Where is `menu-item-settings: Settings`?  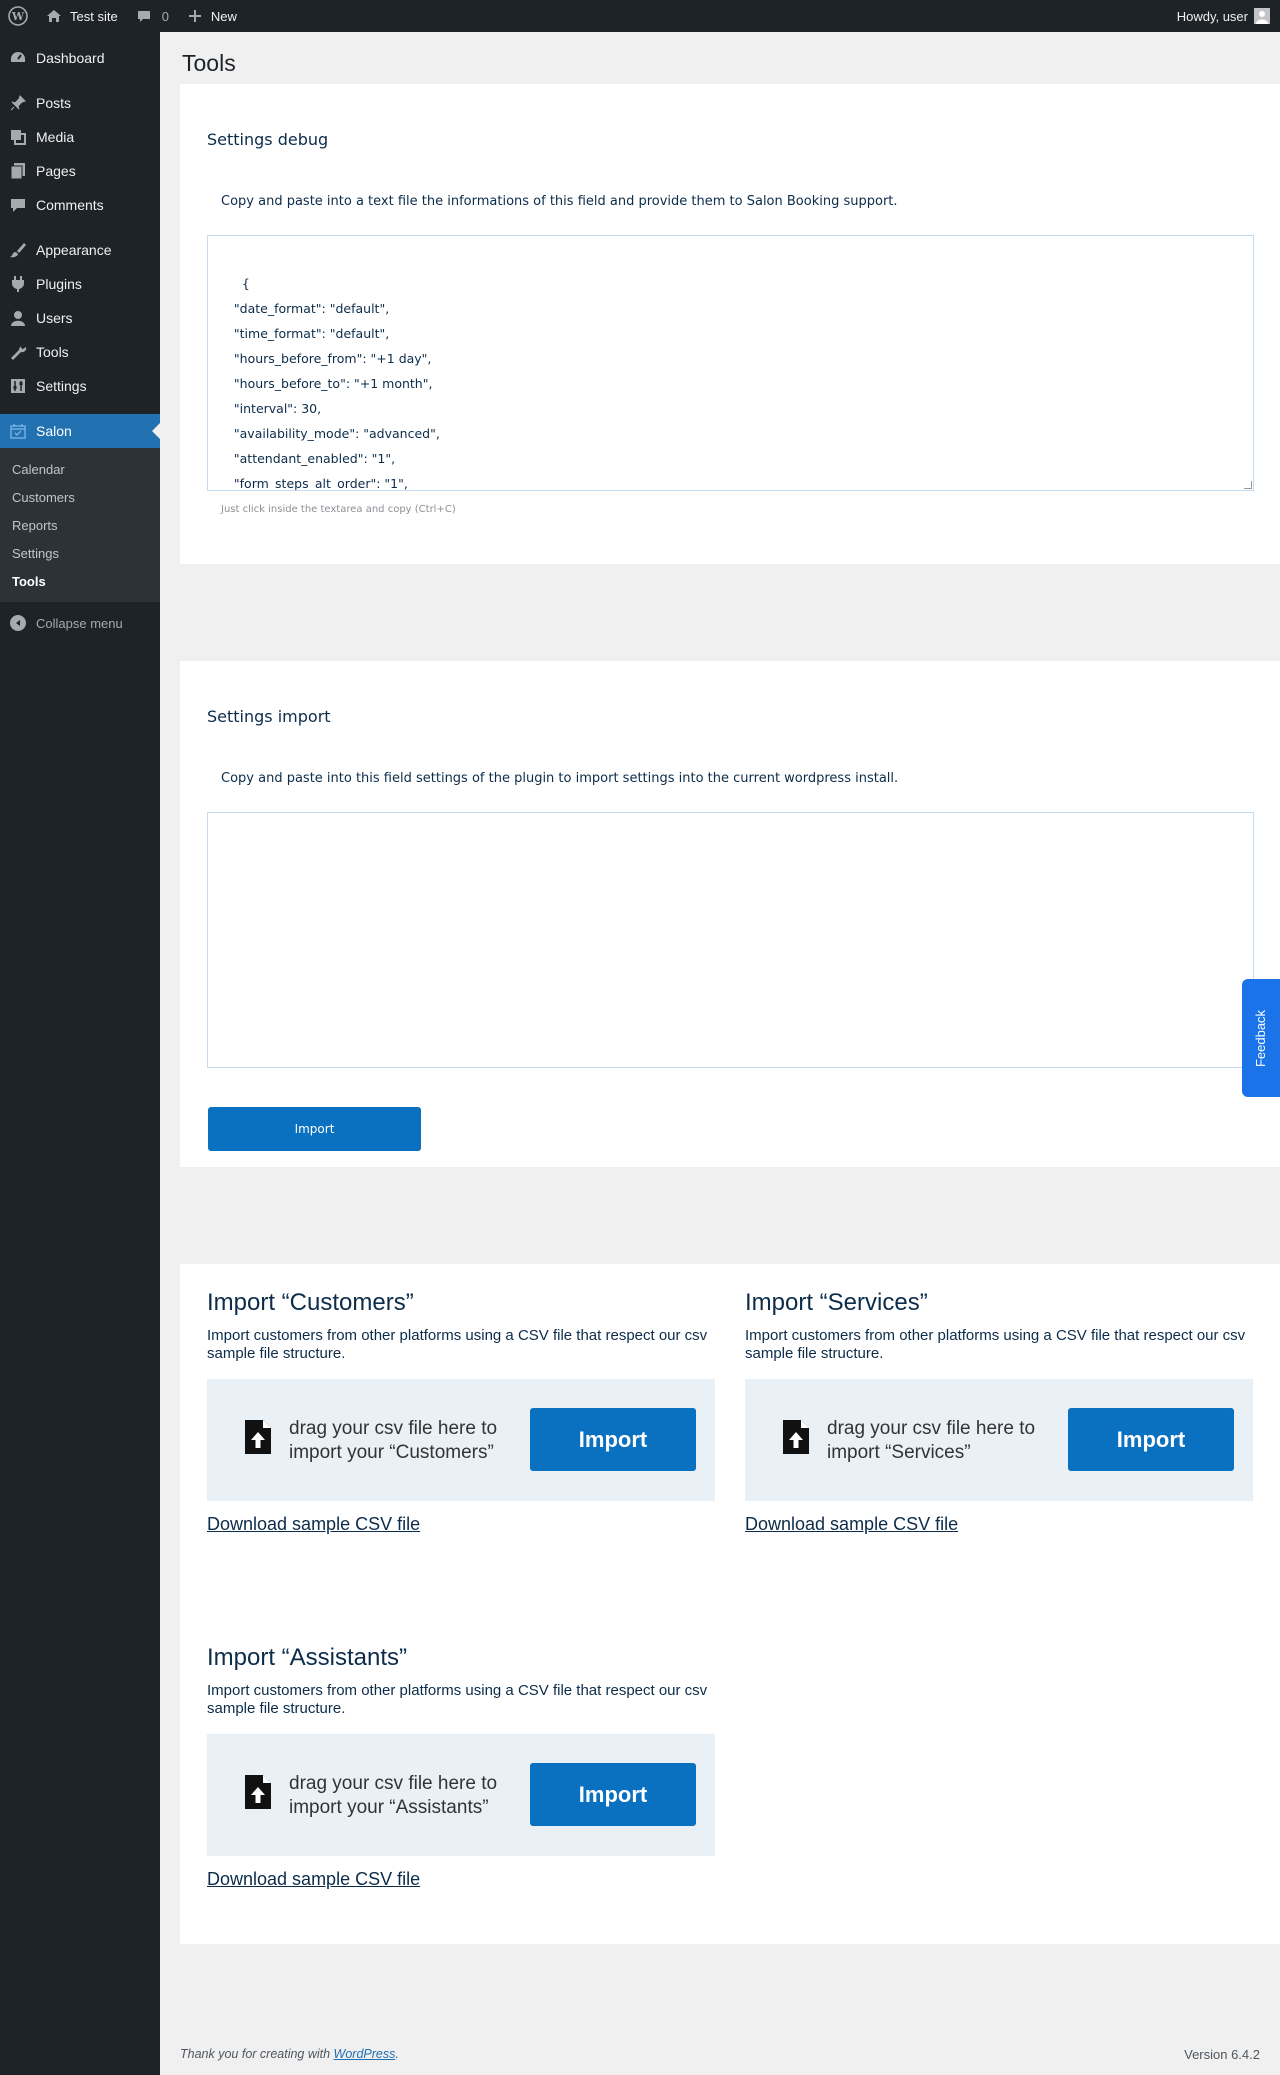 menu-item-settings: Settings is located at coordinates (80, 386).